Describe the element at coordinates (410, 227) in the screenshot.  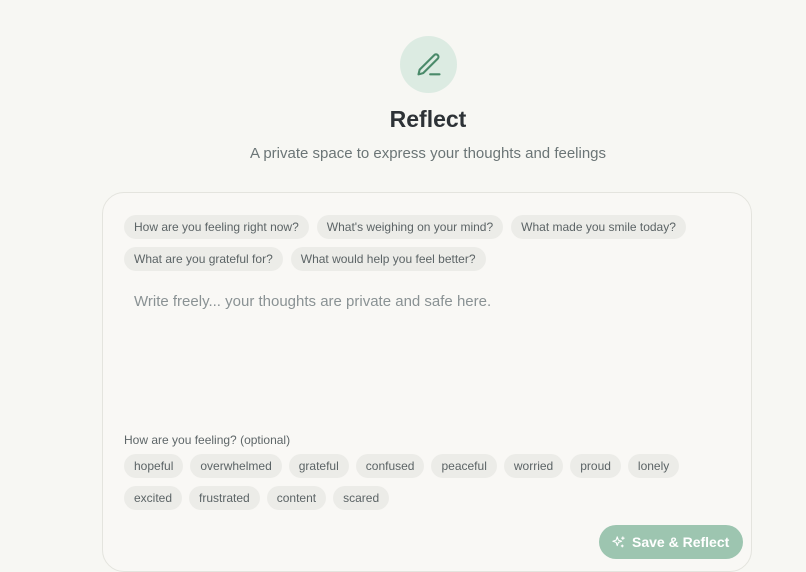
I see `prompt-chip: What's weighing on your mind?` at that location.